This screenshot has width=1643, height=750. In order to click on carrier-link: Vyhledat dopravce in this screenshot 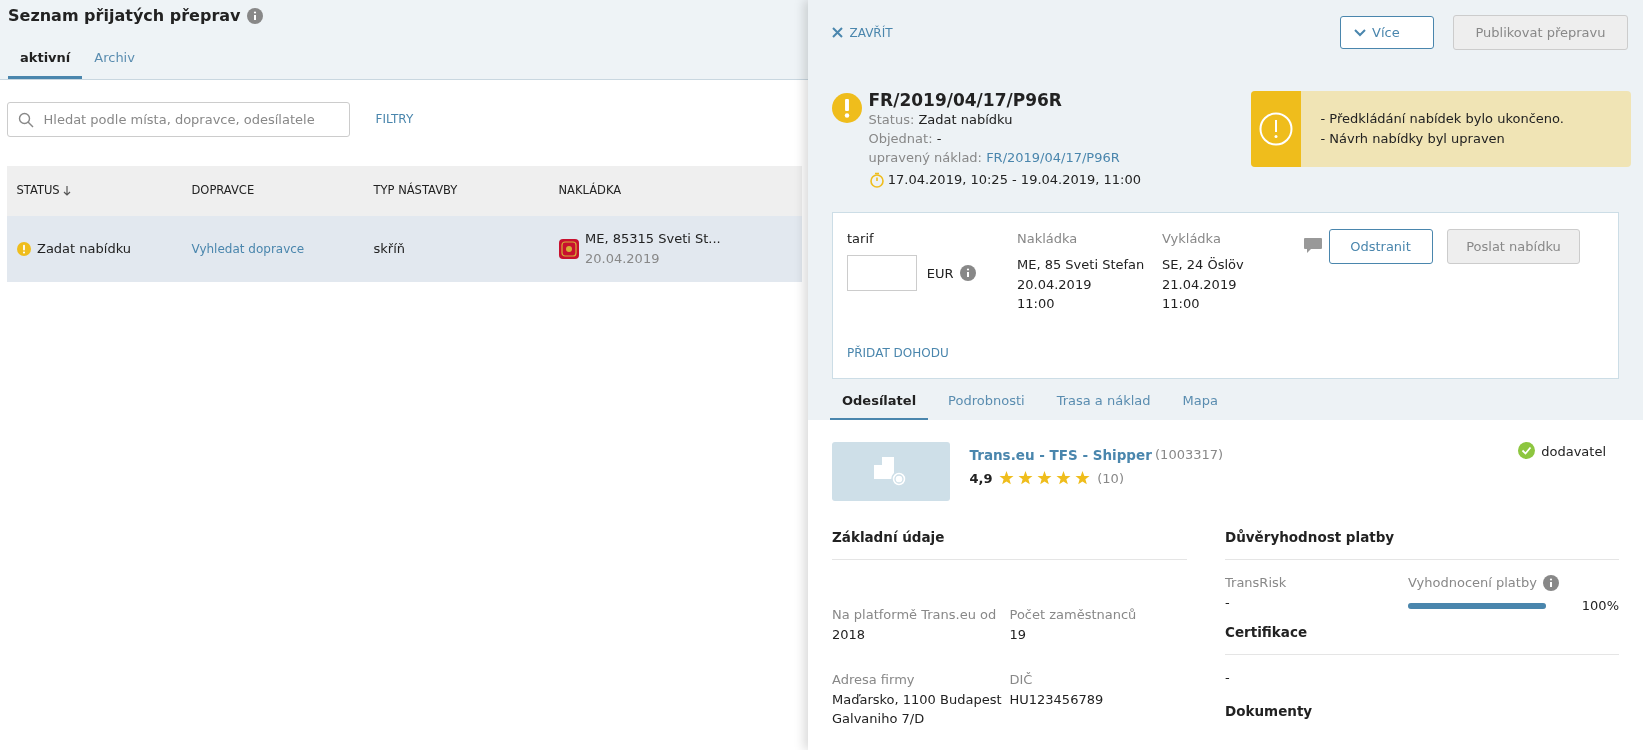, I will do `click(248, 248)`.